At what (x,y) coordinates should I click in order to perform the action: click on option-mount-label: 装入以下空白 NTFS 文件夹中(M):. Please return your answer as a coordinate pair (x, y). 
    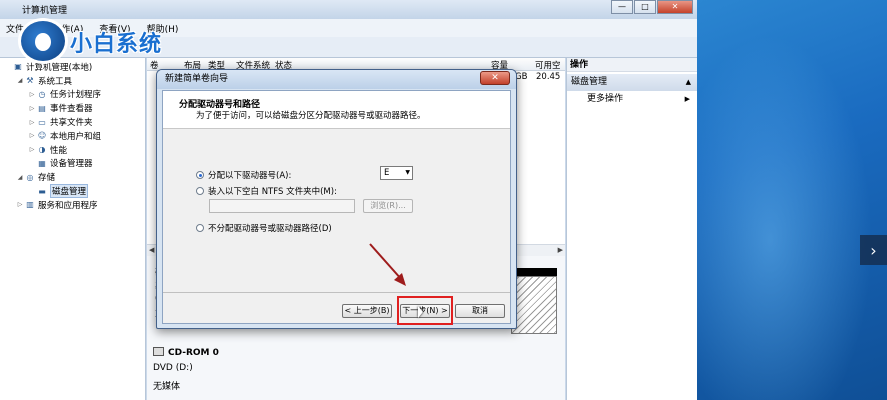
    Looking at the image, I should click on (272, 192).